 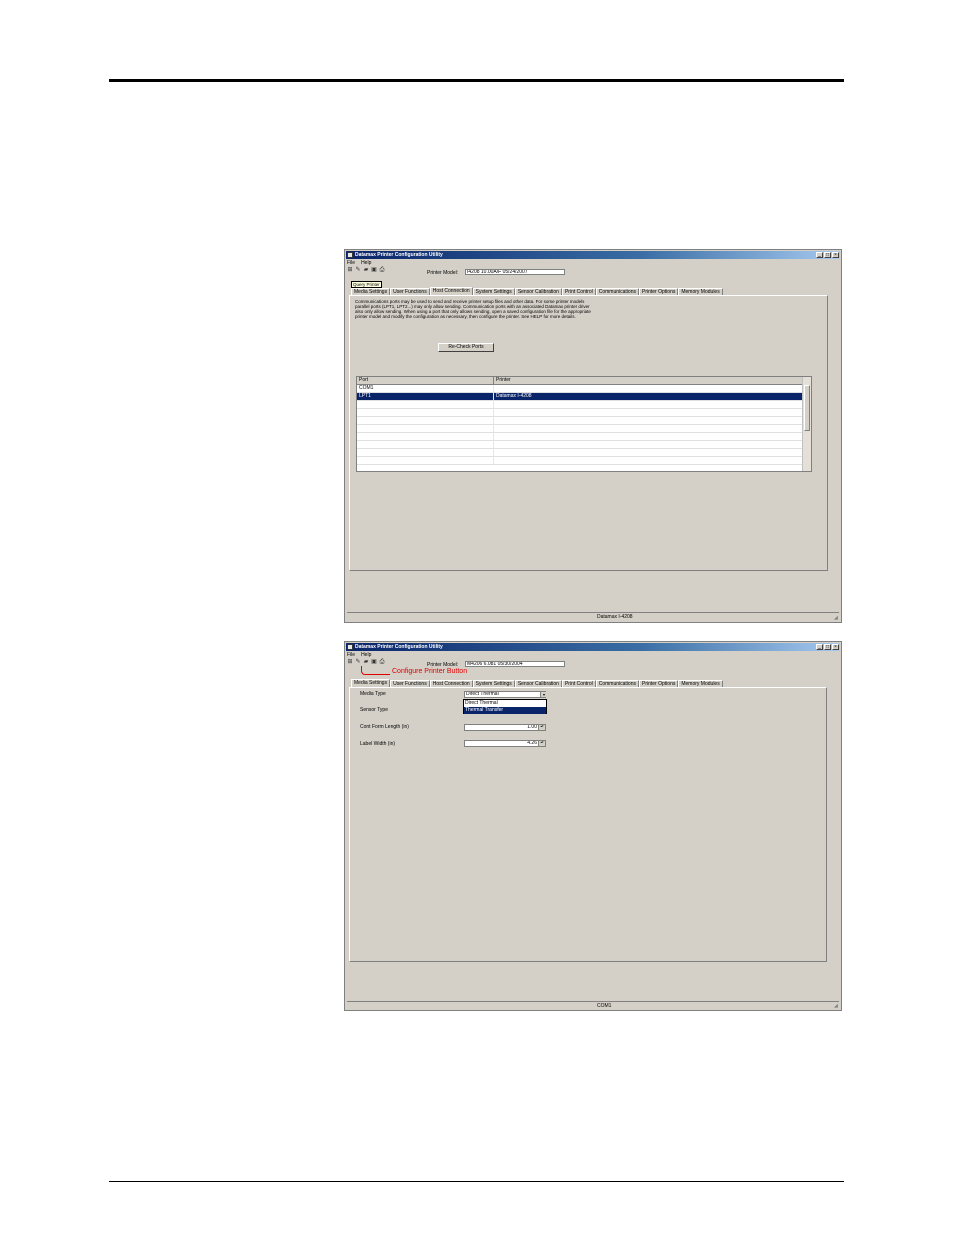 I want to click on printer-model-label: Printer Model:, so click(x=443, y=273).